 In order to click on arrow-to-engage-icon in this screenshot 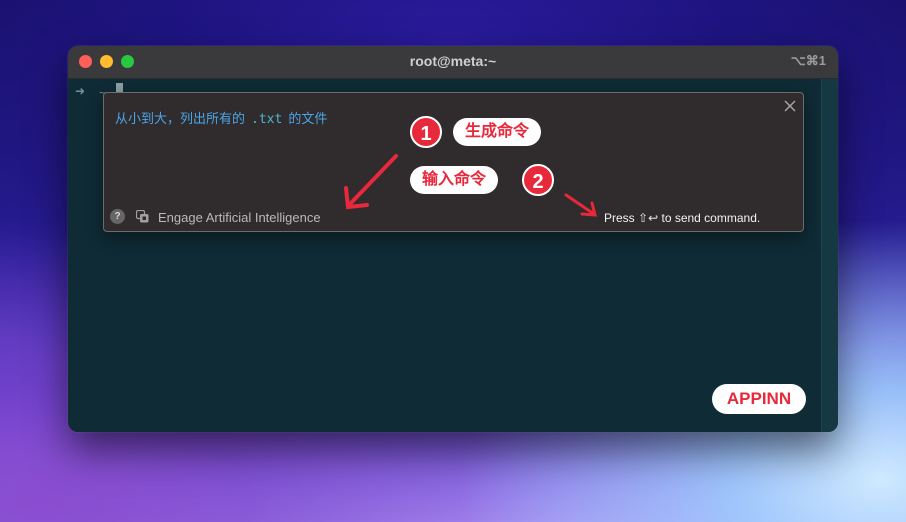, I will do `click(371, 182)`.